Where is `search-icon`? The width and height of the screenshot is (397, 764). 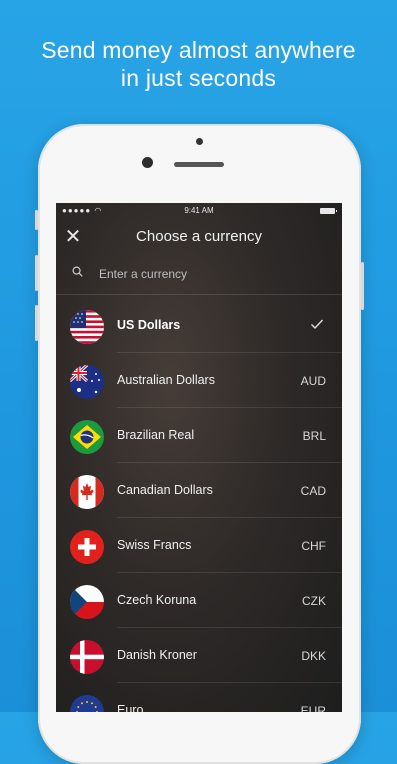 search-icon is located at coordinates (77, 271).